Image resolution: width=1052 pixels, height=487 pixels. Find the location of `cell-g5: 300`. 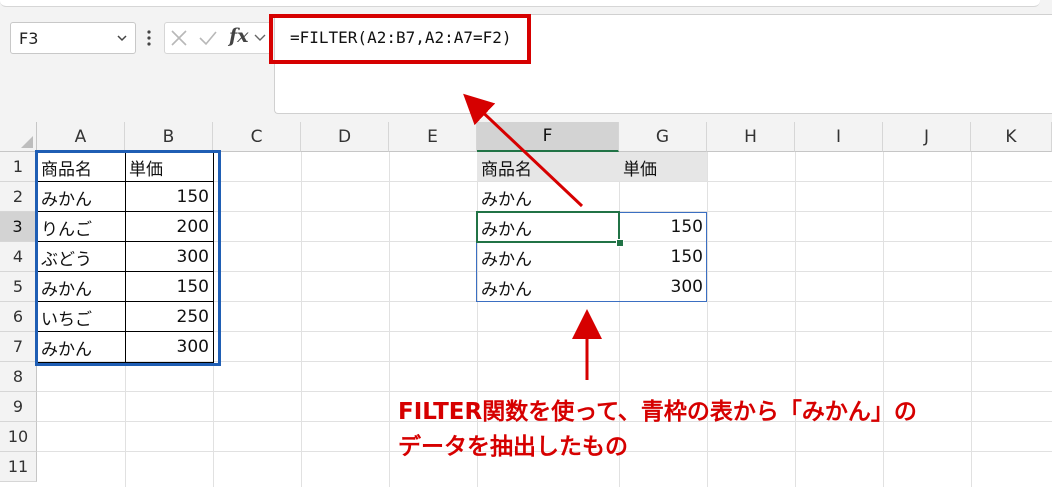

cell-g5: 300 is located at coordinates (663, 287).